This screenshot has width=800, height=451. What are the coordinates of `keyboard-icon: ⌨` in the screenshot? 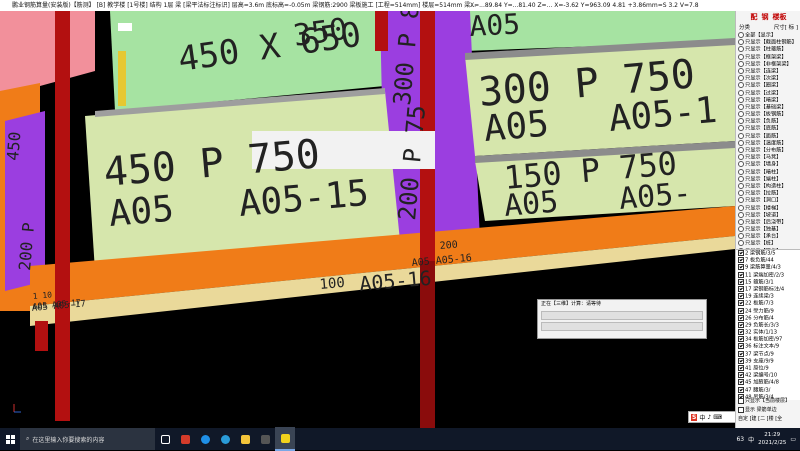 It's located at (717, 417).